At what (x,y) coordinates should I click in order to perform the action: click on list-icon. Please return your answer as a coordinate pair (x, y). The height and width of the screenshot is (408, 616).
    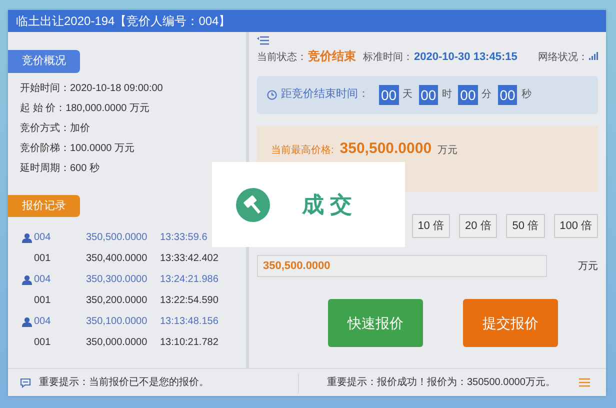
    Looking at the image, I should click on (584, 382).